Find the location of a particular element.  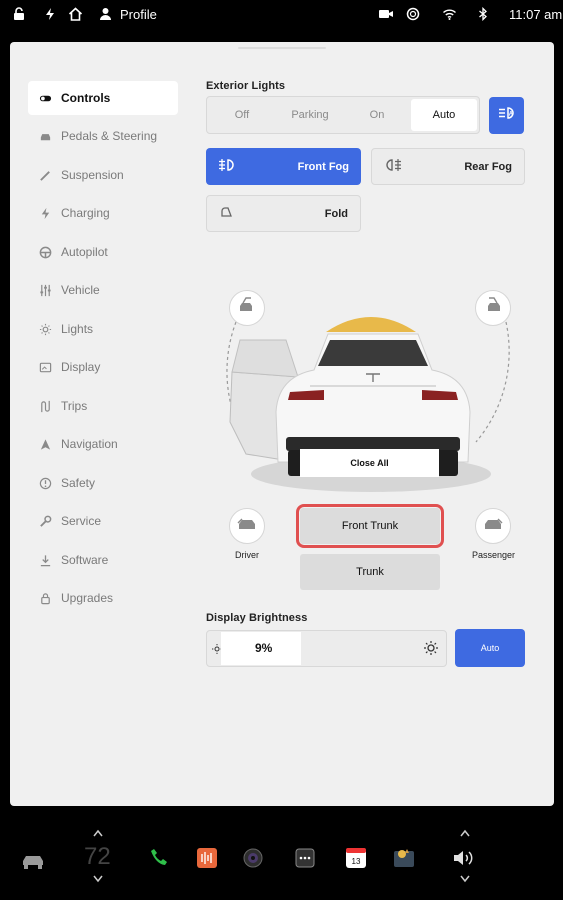

volume-down-icon is located at coordinates (465, 879).